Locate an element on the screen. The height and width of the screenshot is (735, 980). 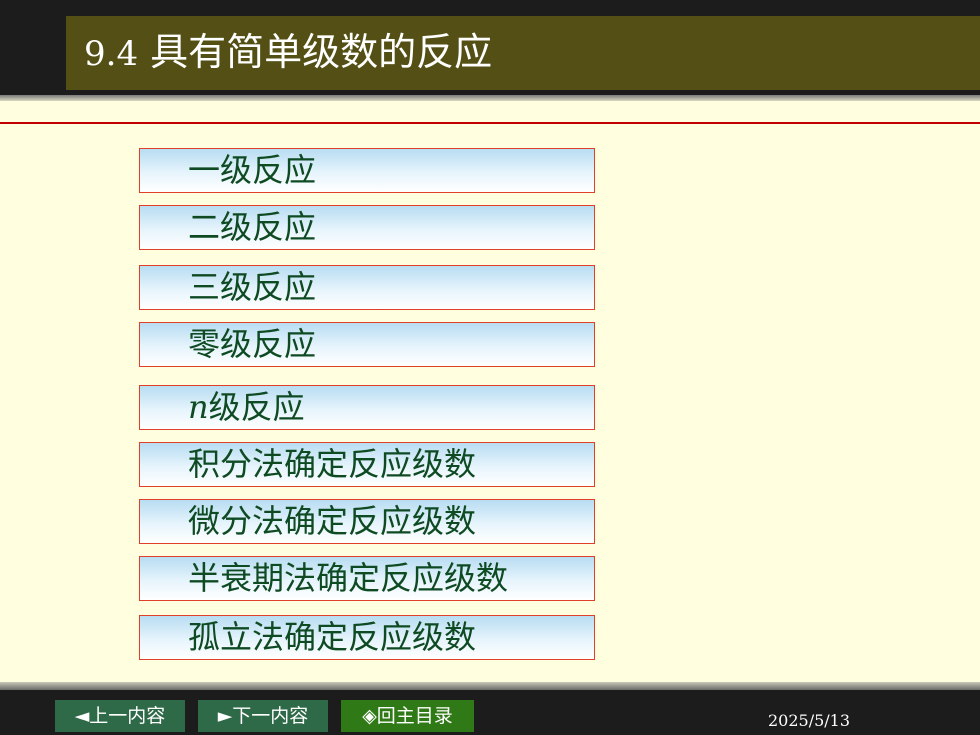
menu-item-first-order: 一级反应 is located at coordinates (367, 170).